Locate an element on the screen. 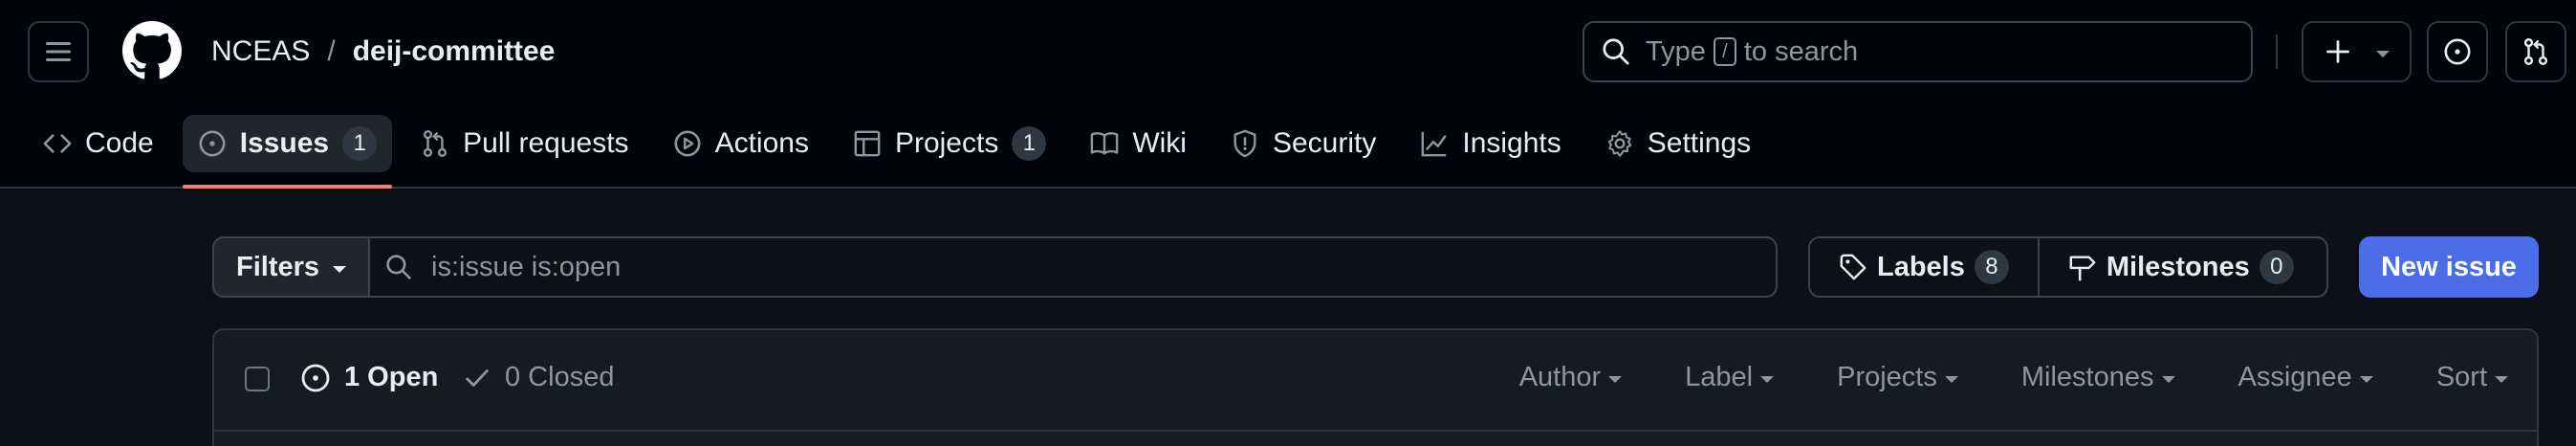 Image resolution: width=2576 pixels, height=446 pixels. tab-actions: Actions is located at coordinates (741, 143).